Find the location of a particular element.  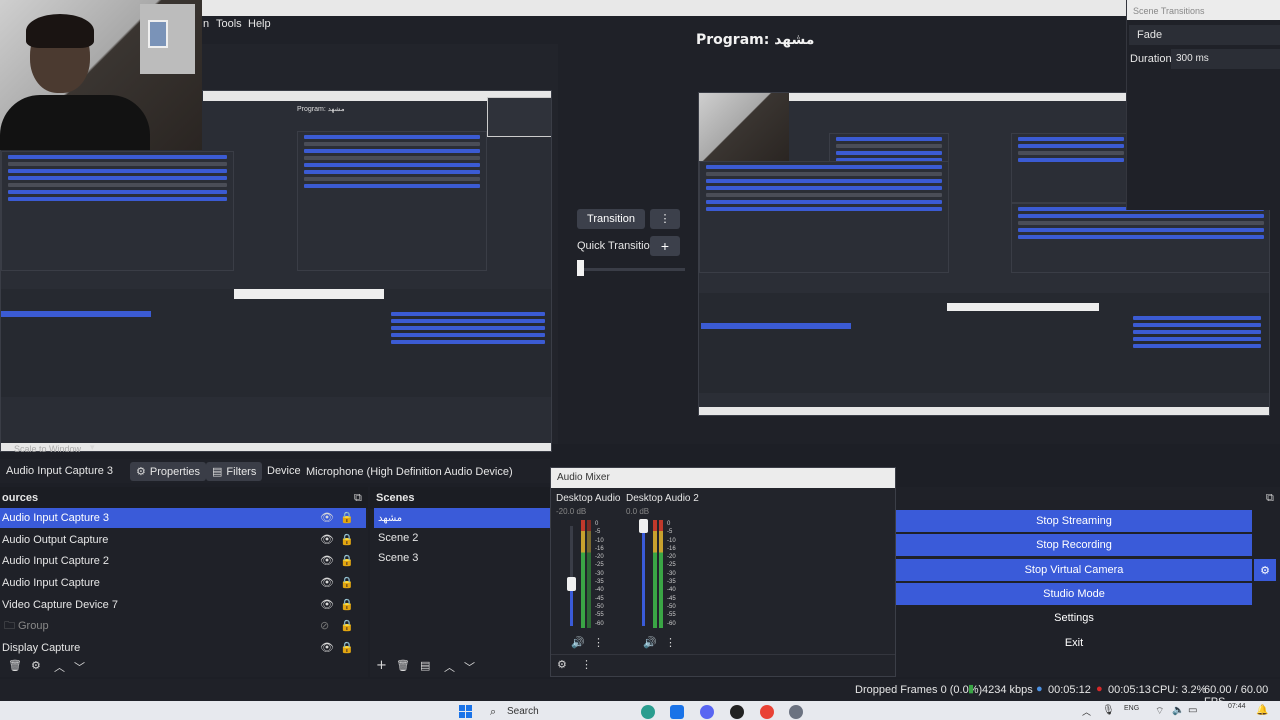

battery-icon: ▭ is located at coordinates (1192, 710).